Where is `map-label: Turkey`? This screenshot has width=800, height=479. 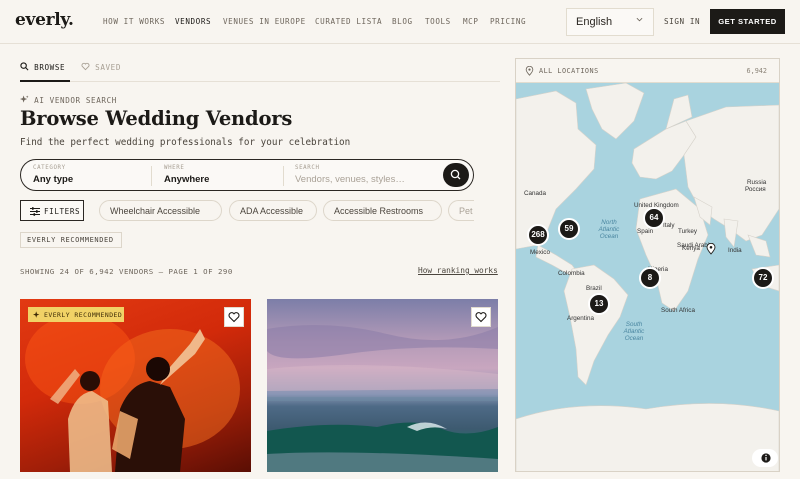
map-label: Turkey is located at coordinates (688, 231).